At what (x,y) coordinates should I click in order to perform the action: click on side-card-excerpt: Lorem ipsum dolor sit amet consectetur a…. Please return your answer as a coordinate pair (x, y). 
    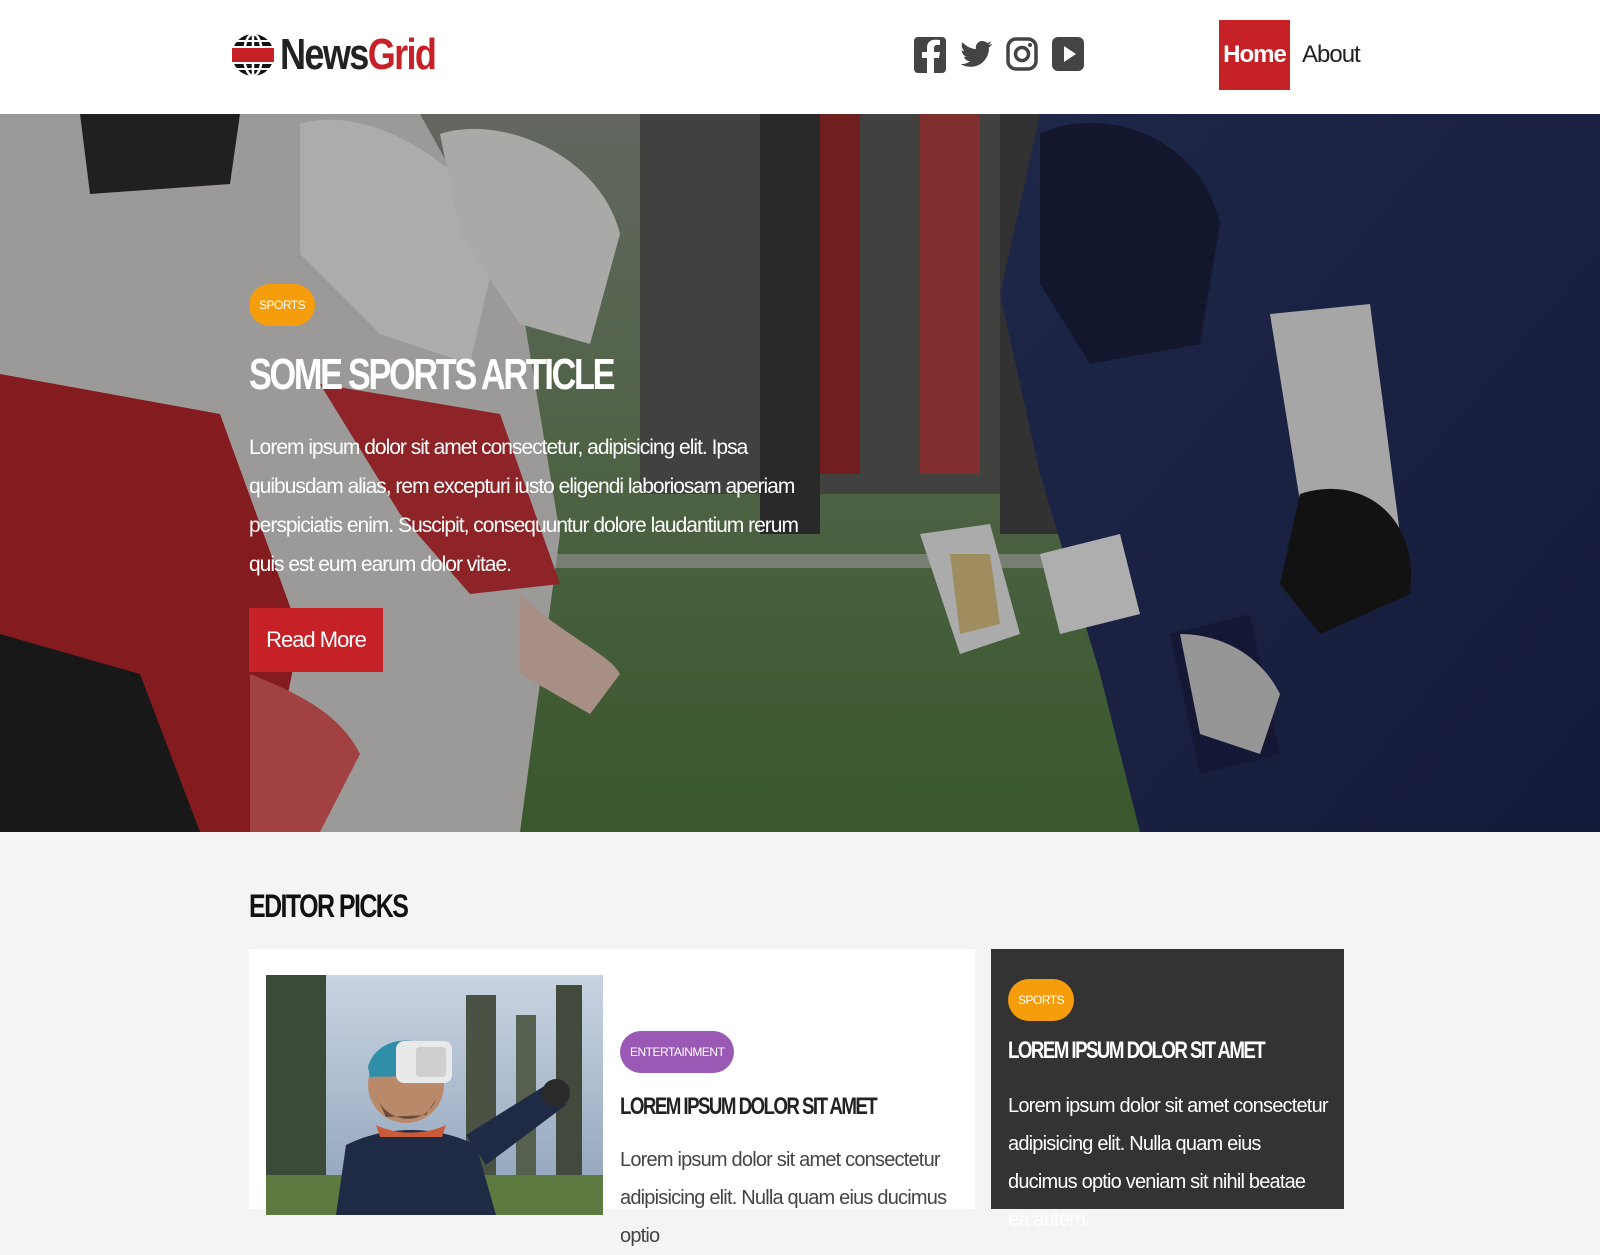
    Looking at the image, I should click on (1168, 1163).